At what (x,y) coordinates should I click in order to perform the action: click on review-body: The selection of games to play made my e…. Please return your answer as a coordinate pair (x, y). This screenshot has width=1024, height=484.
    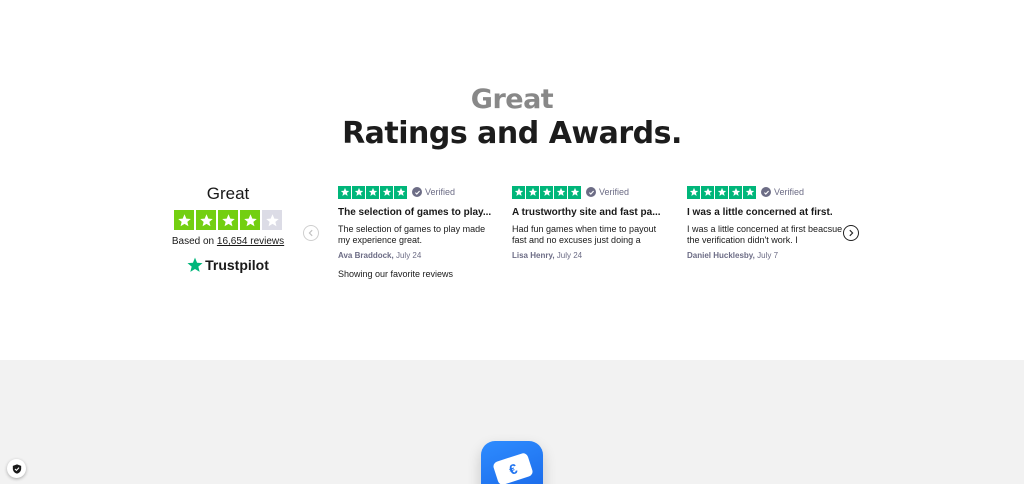
    Looking at the image, I should click on (412, 234).